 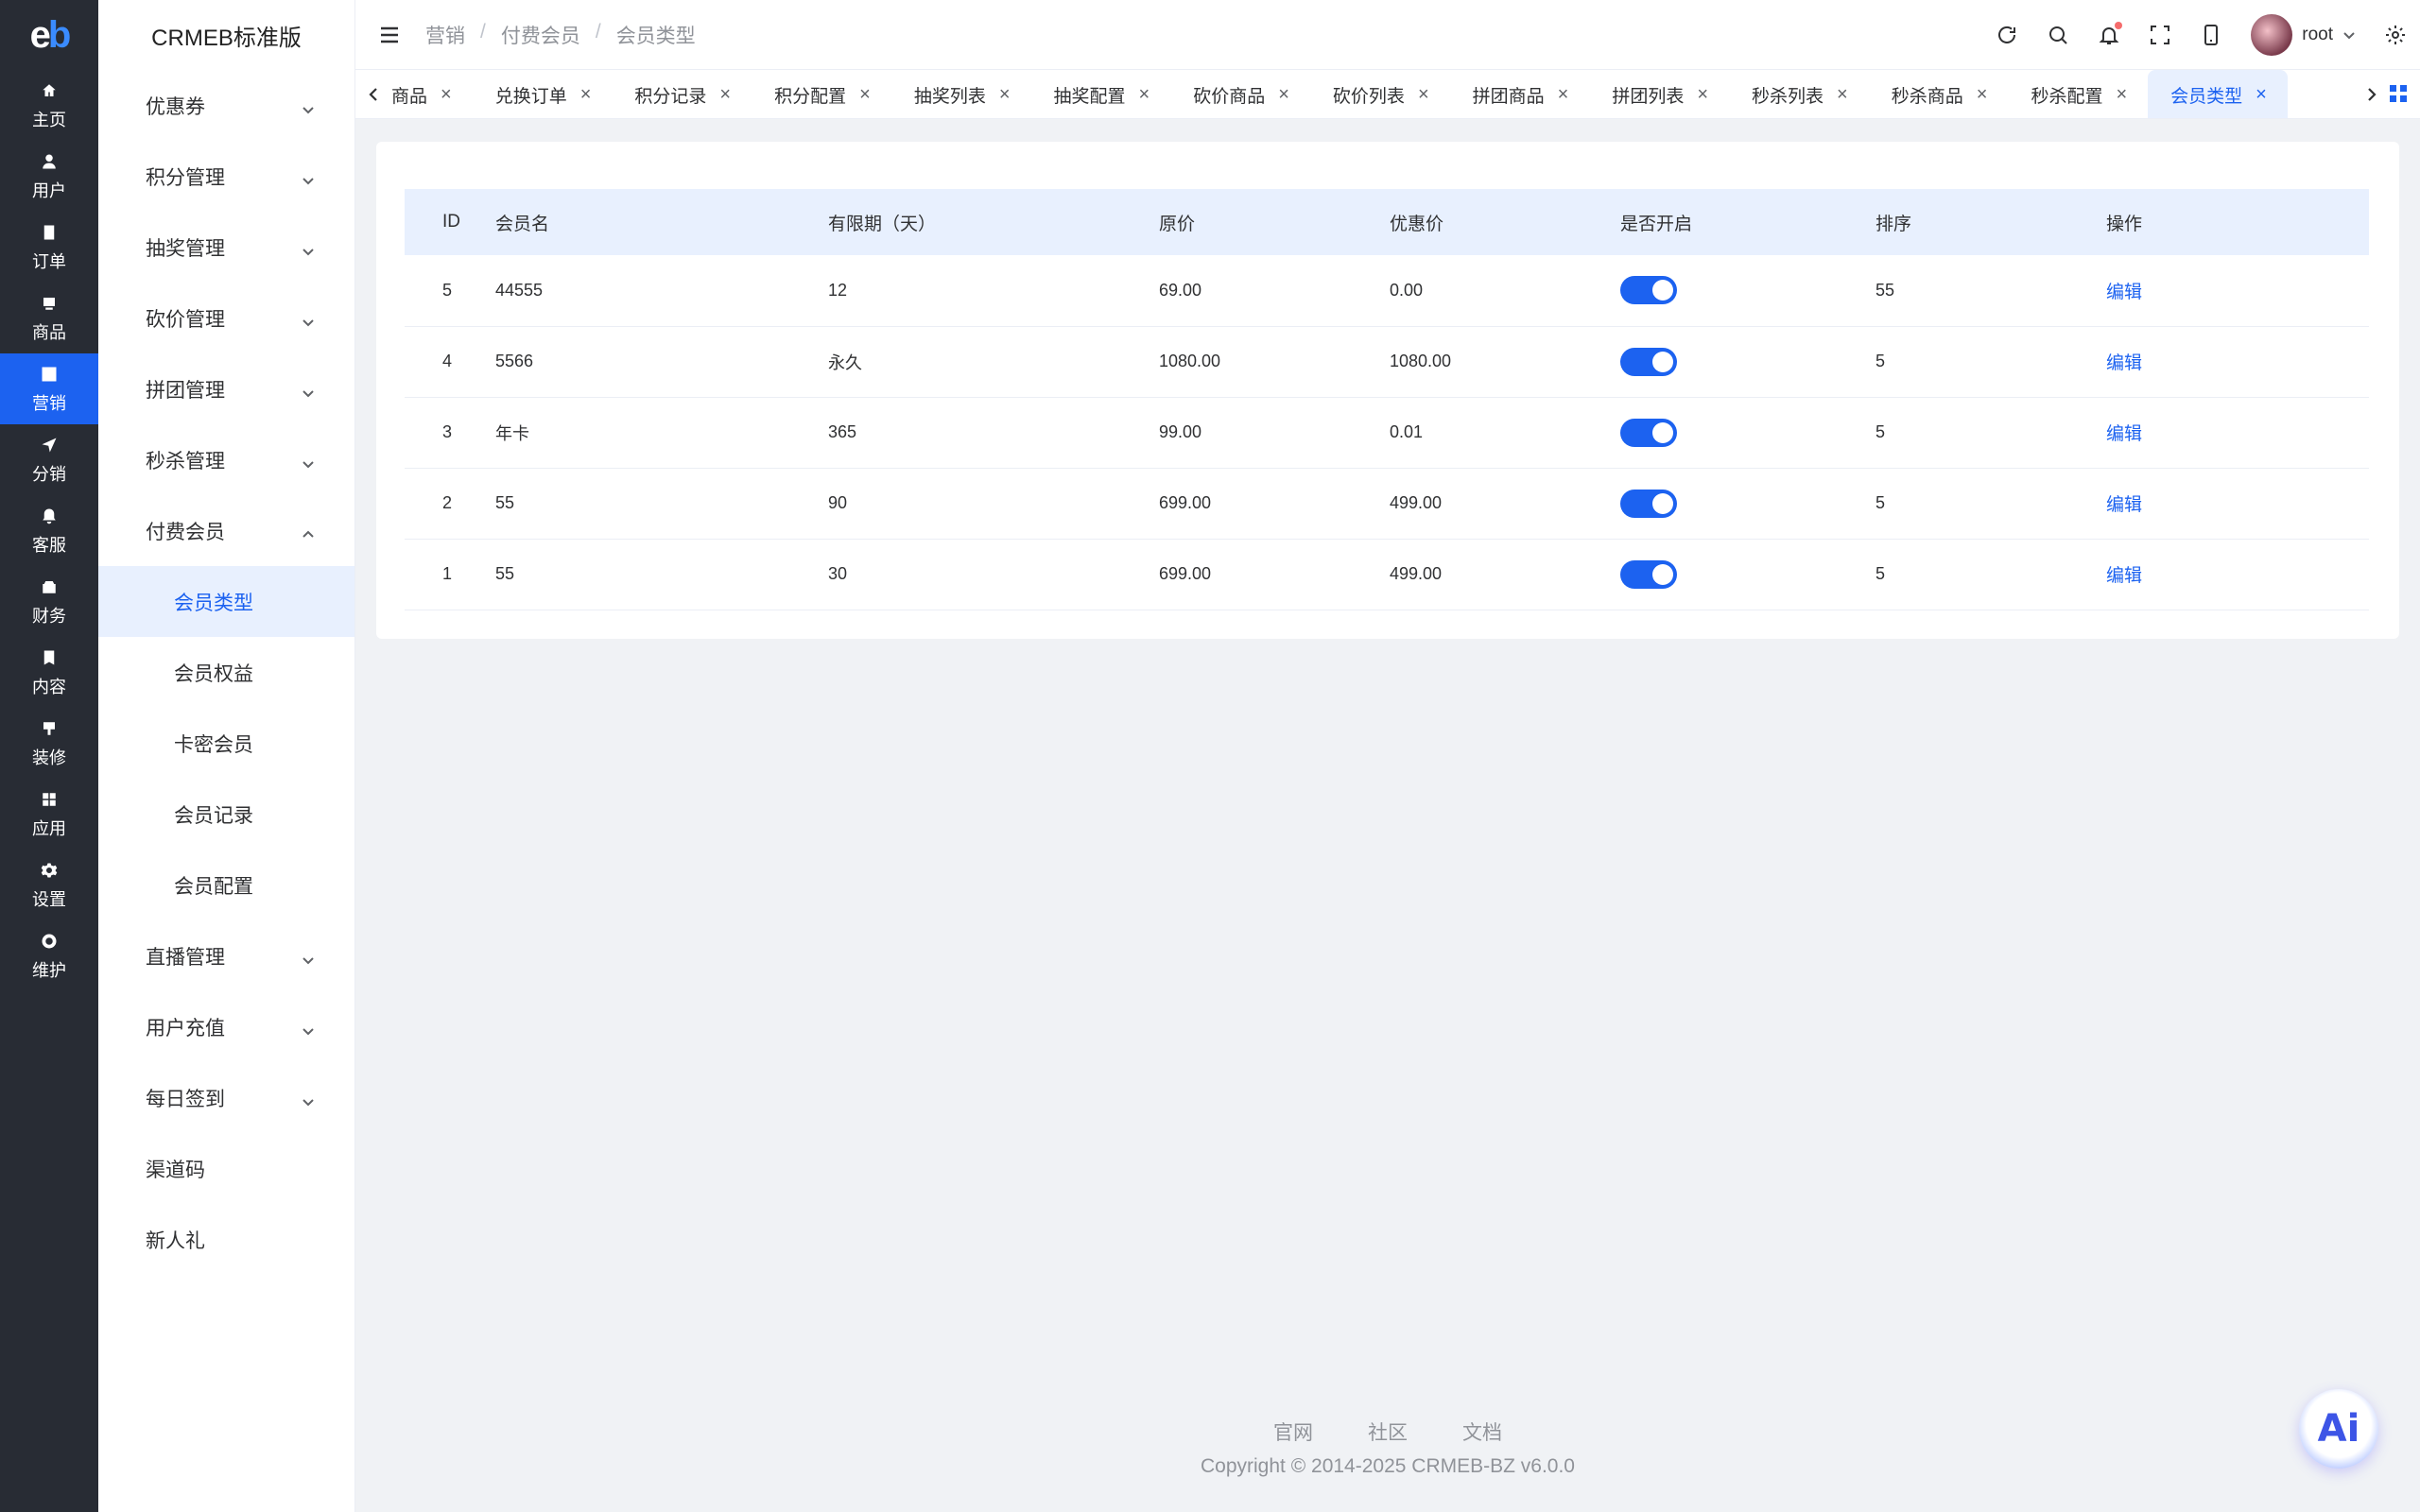 I want to click on sidebar-item-live: 直播管理, so click(x=226, y=955).